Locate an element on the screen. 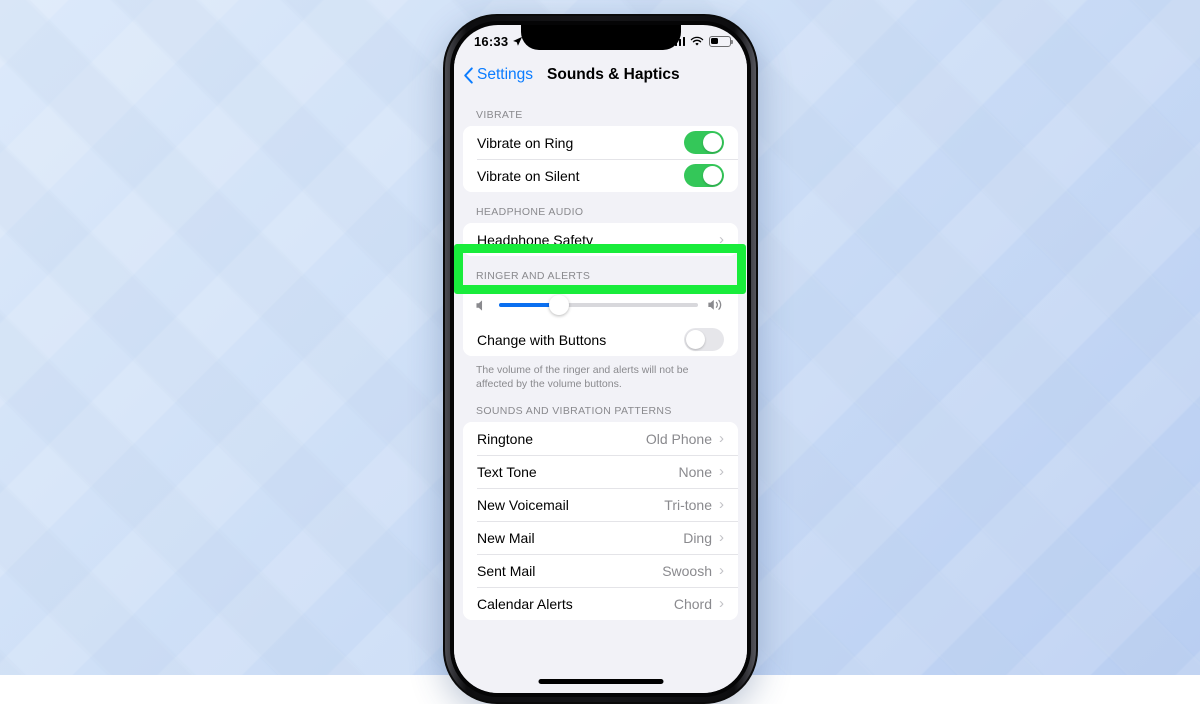  row-vibrate-on-silent: Vibrate on Silent is located at coordinates (600, 175).